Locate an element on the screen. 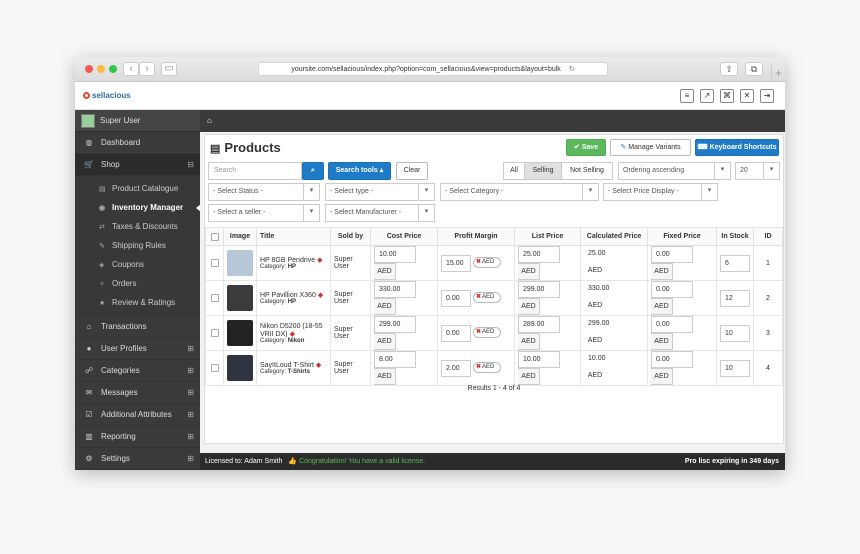 Image resolution: width=860 pixels, height=554 pixels. limit-select: 20 ▾ is located at coordinates (757, 171).